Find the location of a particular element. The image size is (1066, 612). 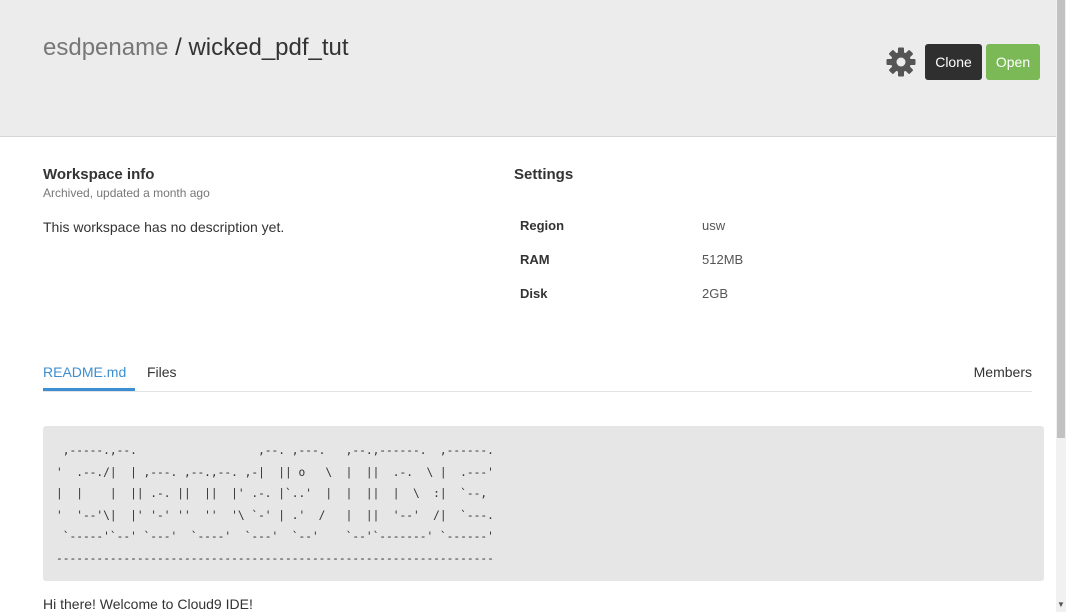

content-tabs: README.md Files Members is located at coordinates (537, 374).